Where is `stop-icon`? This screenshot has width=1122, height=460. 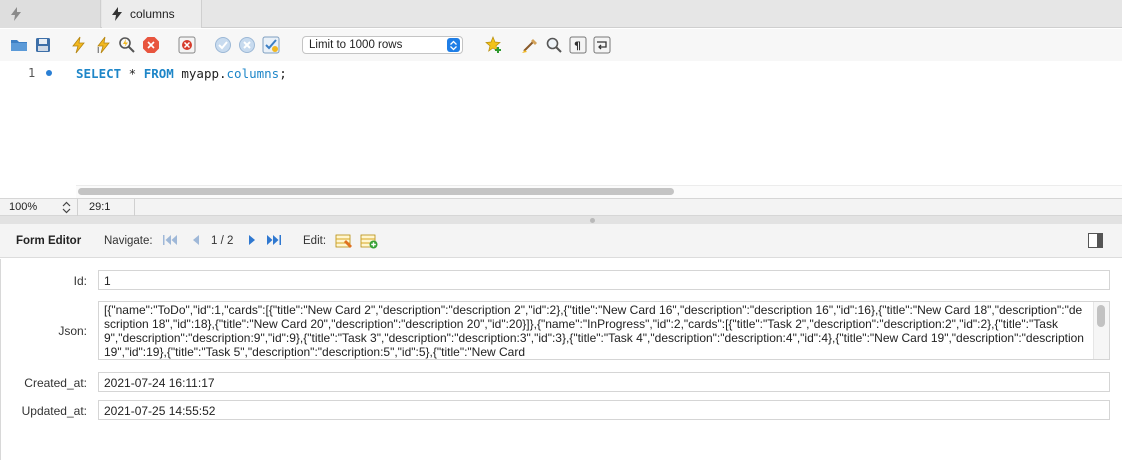
stop-icon is located at coordinates (151, 45).